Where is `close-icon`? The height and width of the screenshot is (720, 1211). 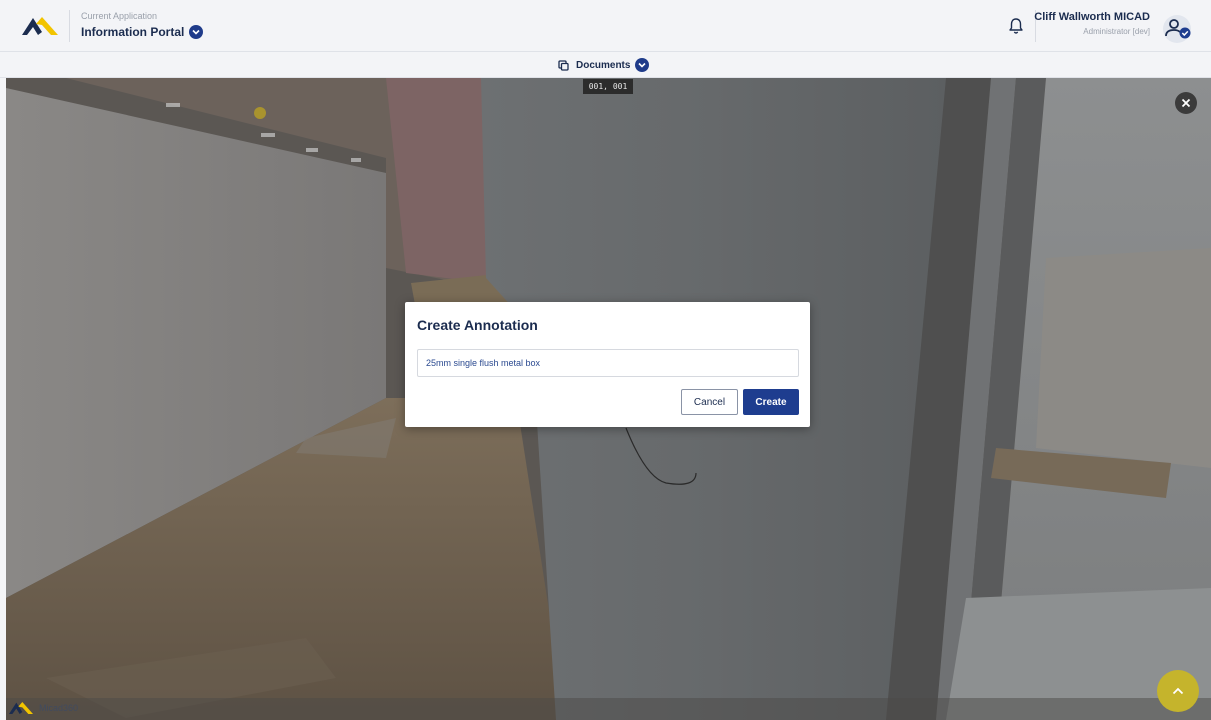
close-icon is located at coordinates (1186, 103).